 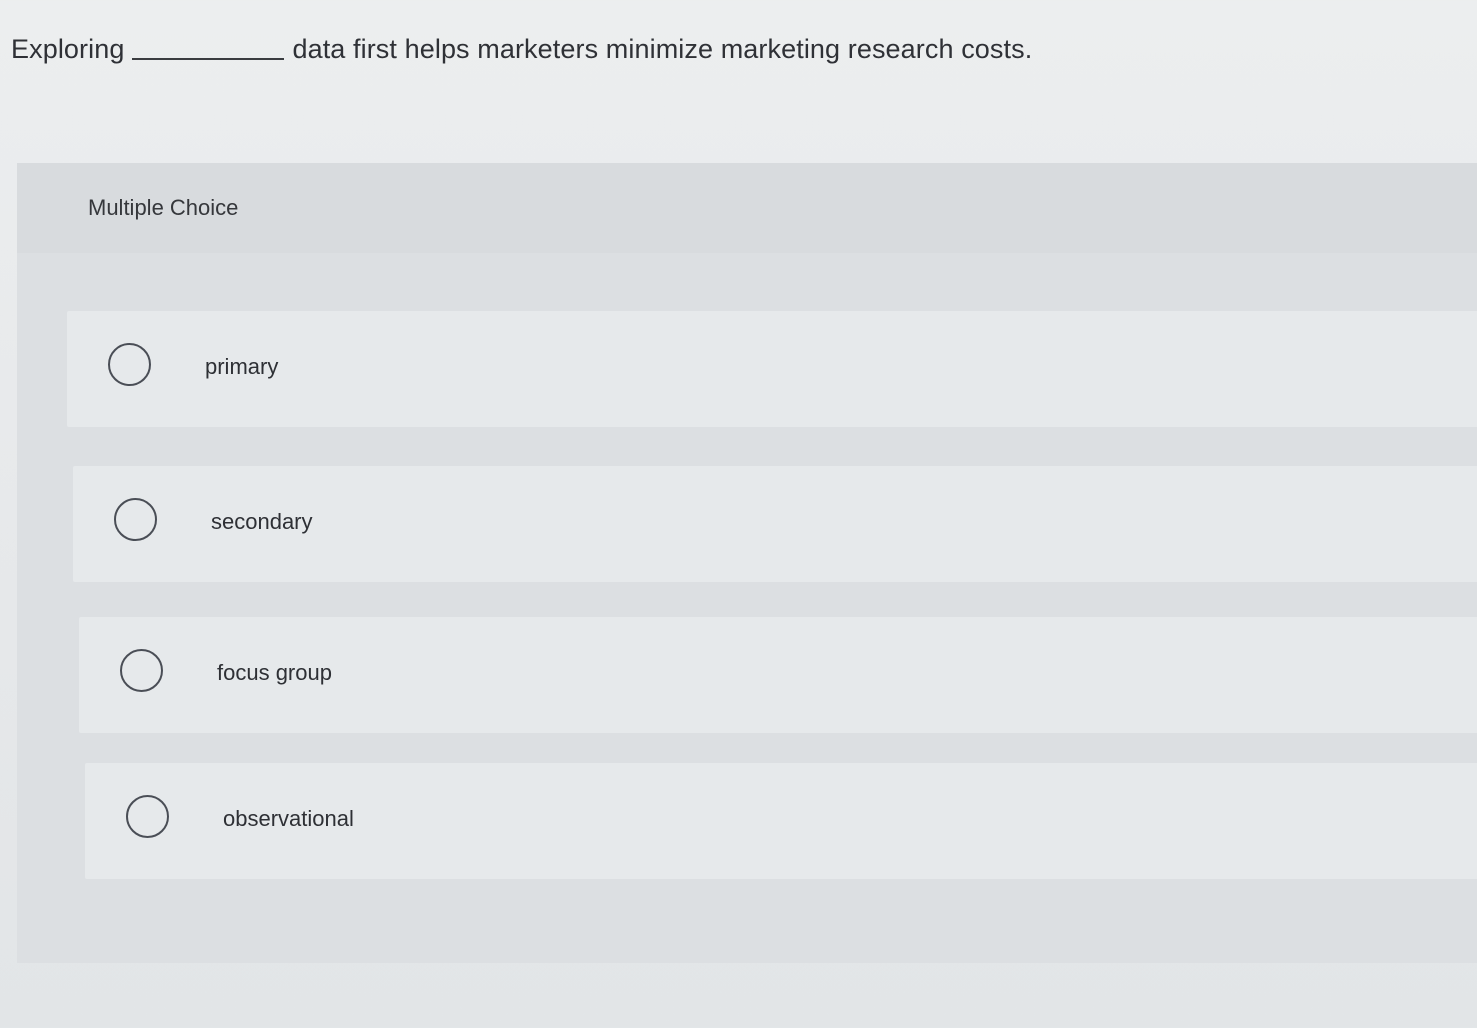 What do you see at coordinates (781, 821) in the screenshot?
I see `option-observational: observational` at bounding box center [781, 821].